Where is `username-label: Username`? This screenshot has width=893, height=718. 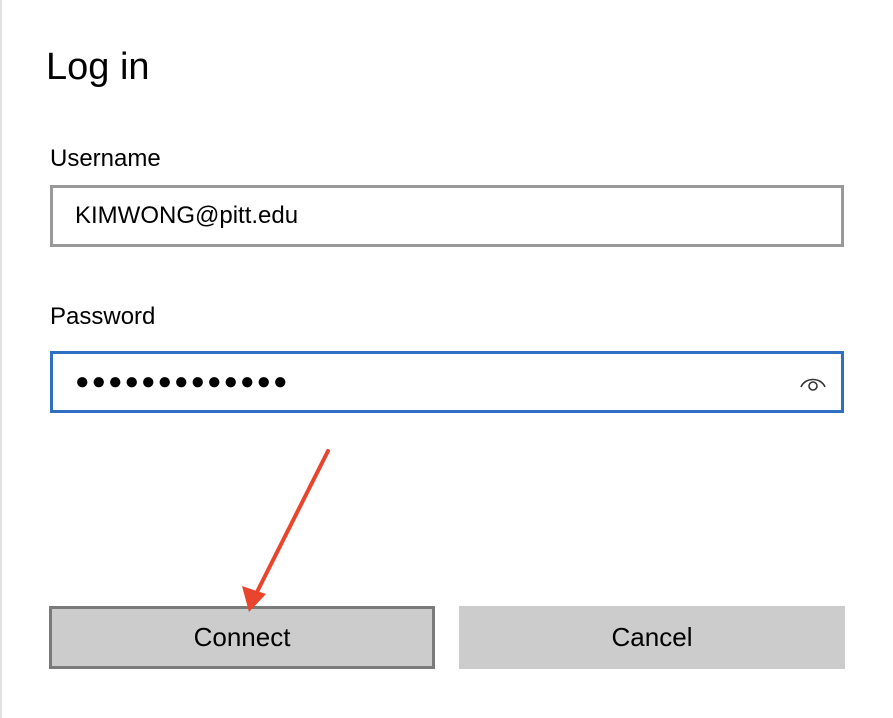 username-label: Username is located at coordinates (105, 158).